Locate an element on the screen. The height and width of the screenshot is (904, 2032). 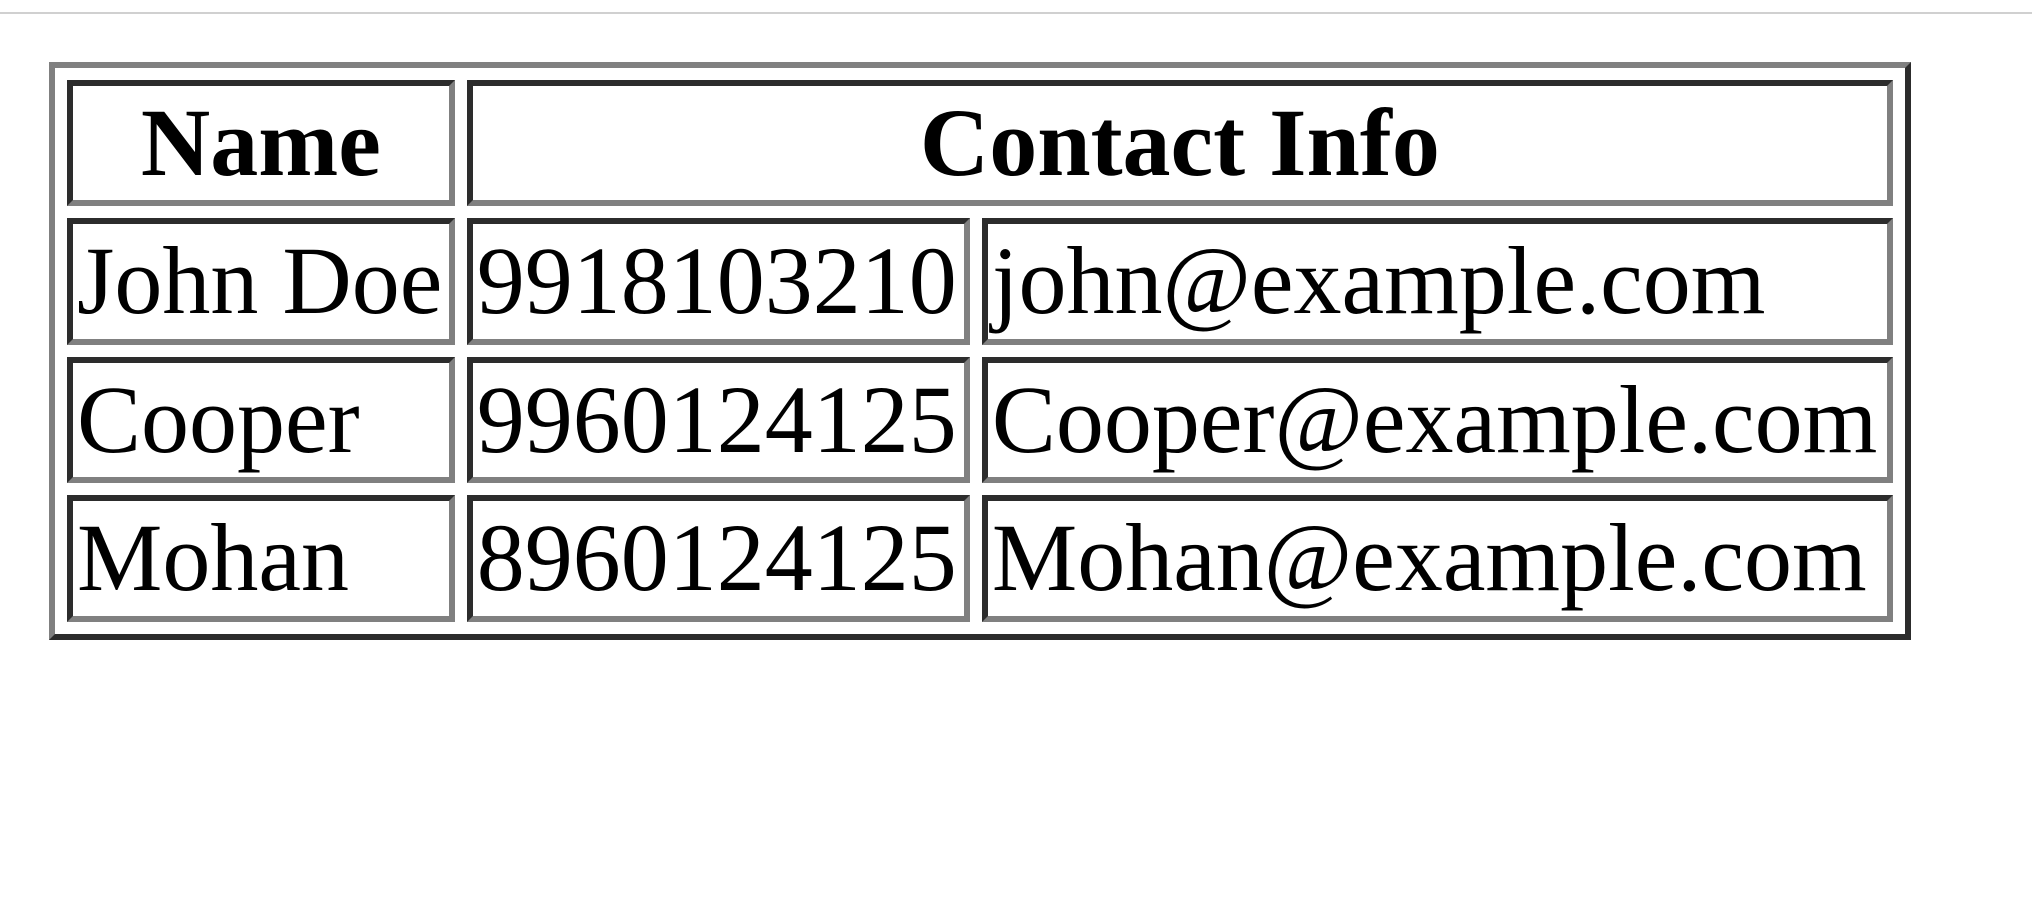
page-top-divider is located at coordinates (1016, 13).